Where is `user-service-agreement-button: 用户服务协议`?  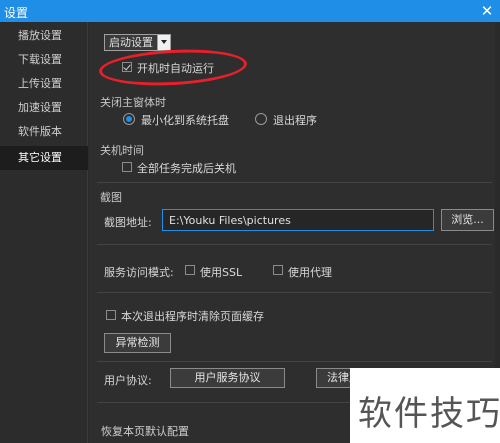 user-service-agreement-button: 用户服务协议 is located at coordinates (227, 378).